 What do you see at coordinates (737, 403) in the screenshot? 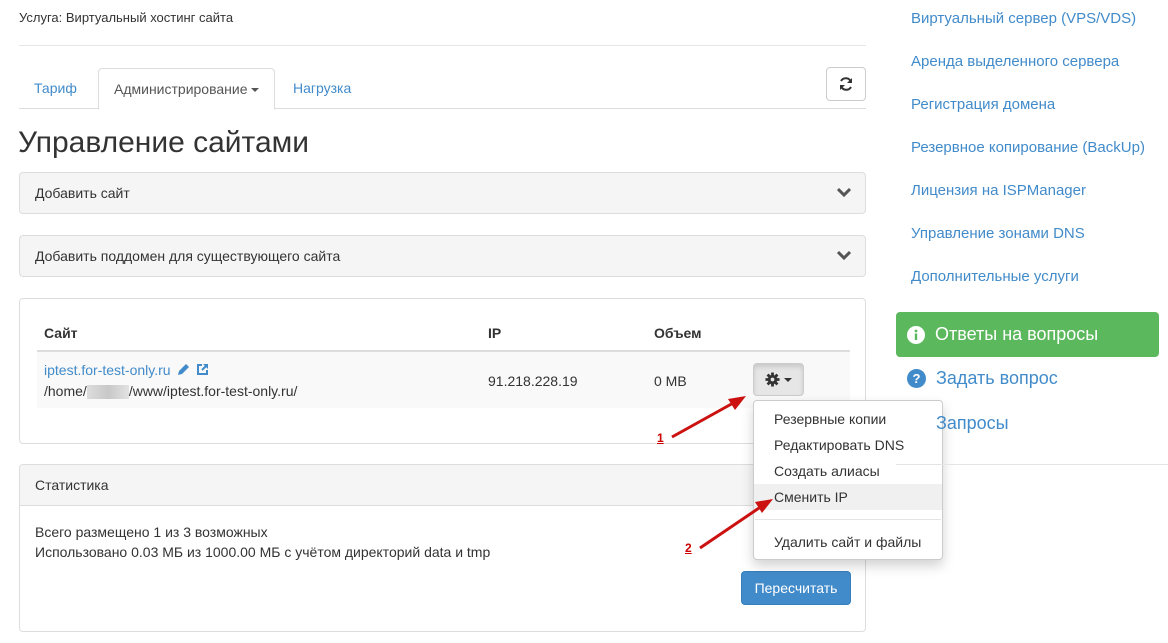
I see `arrow-1-head` at bounding box center [737, 403].